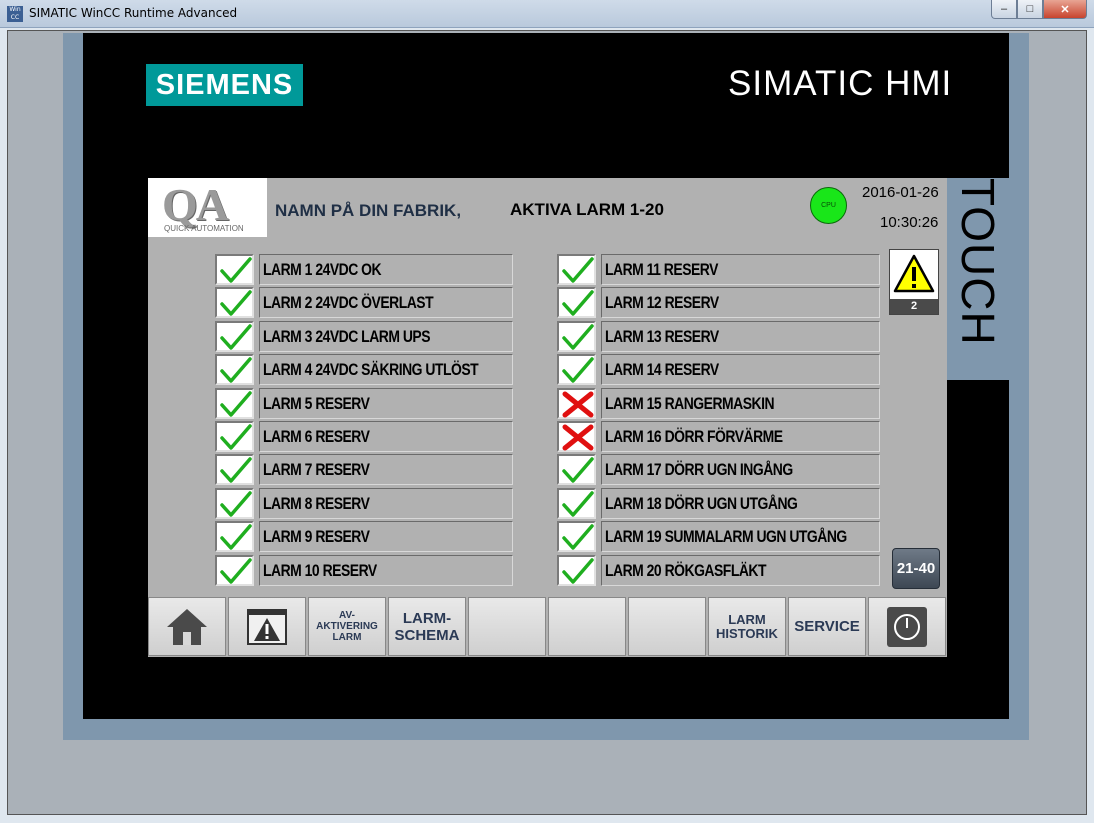  Describe the element at coordinates (909, 222) in the screenshot. I see `time-display: 10:30:26` at that location.